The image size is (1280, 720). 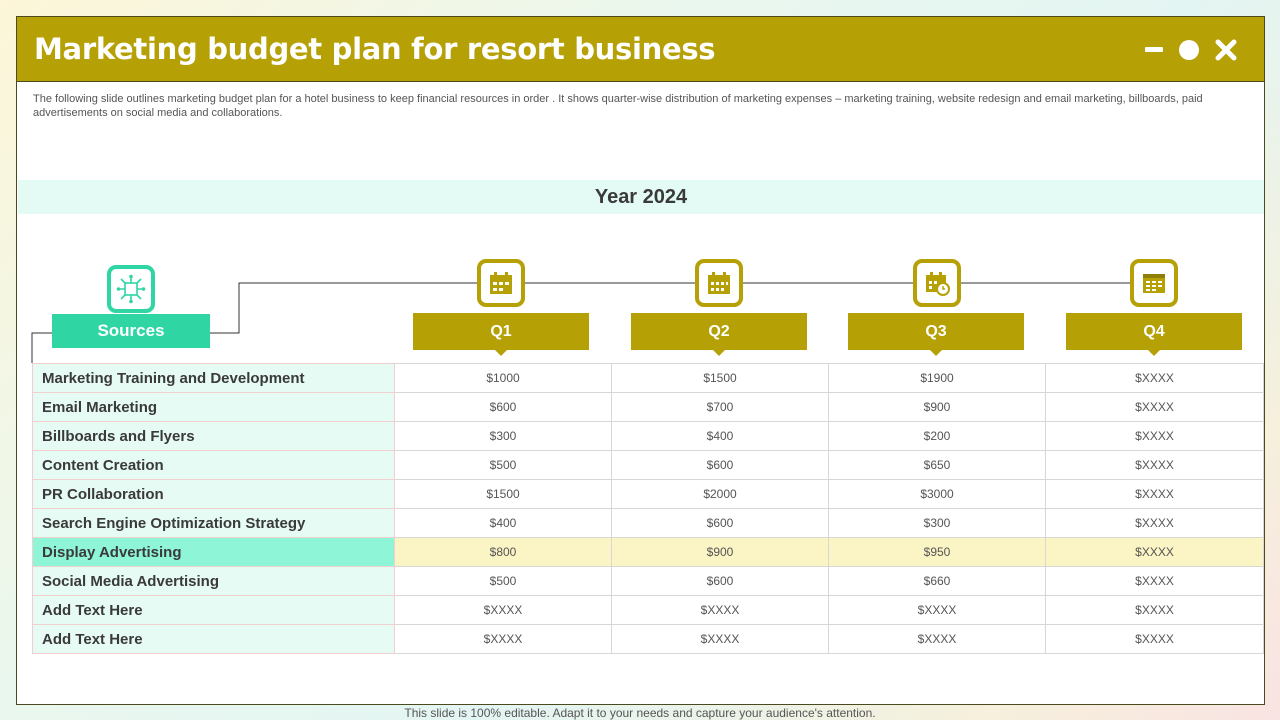 What do you see at coordinates (213, 378) in the screenshot?
I see `source-cell: Marketing Training and Development` at bounding box center [213, 378].